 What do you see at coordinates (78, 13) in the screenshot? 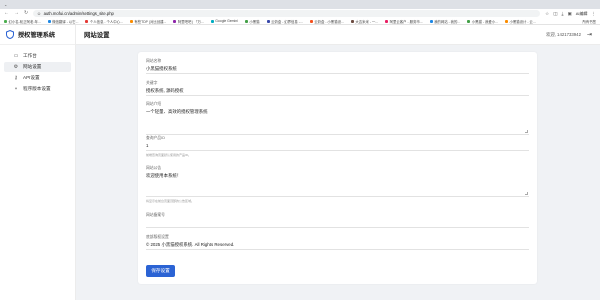
I see `url-text: auth.mofui.cn/admin/settings_site.php` at bounding box center [78, 13].